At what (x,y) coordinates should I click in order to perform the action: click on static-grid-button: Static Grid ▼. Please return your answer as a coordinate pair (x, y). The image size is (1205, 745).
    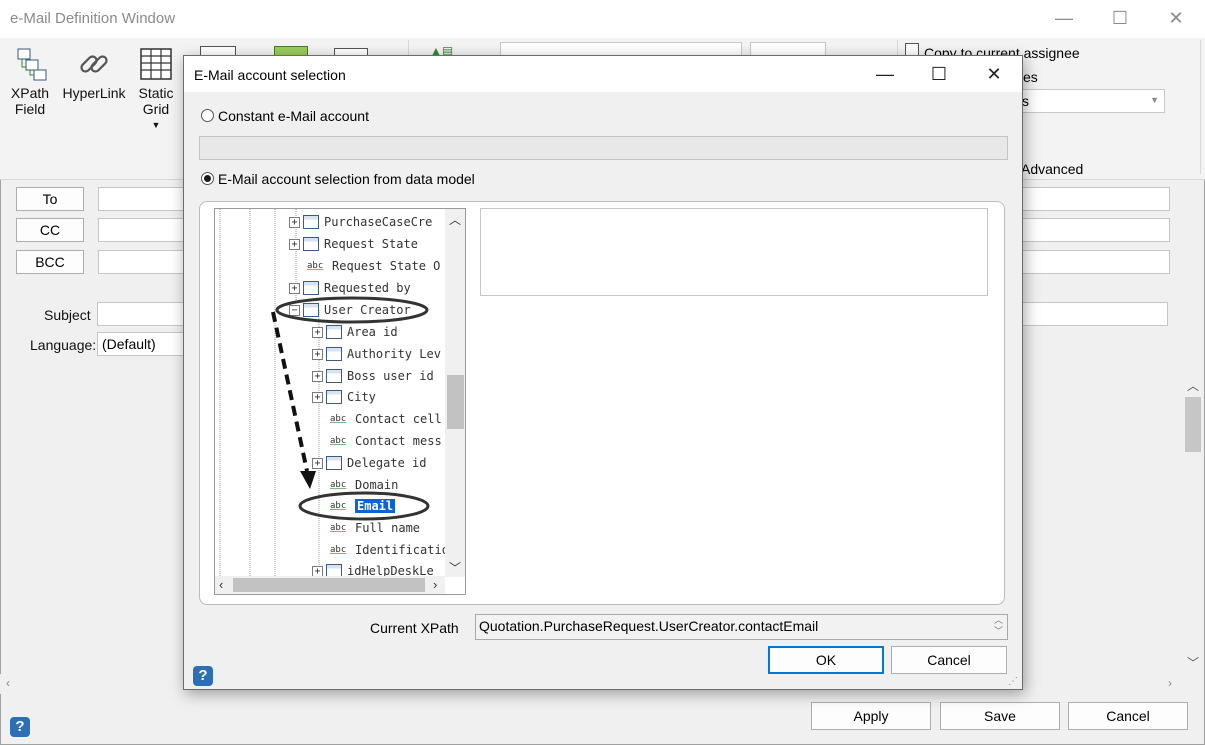
    Looking at the image, I should click on (156, 85).